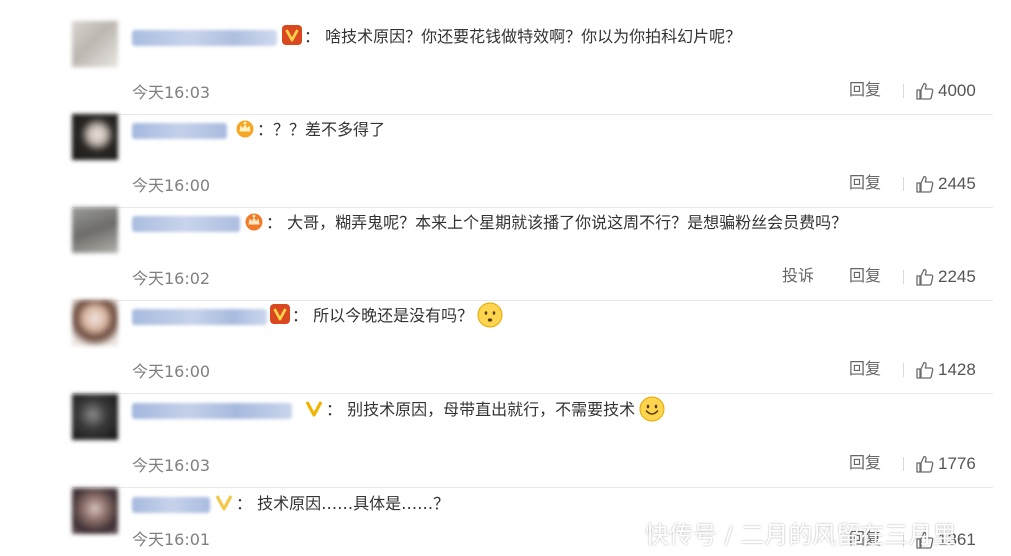 The height and width of the screenshot is (556, 1011). What do you see at coordinates (957, 90) in the screenshot?
I see `like-count: 4000` at bounding box center [957, 90].